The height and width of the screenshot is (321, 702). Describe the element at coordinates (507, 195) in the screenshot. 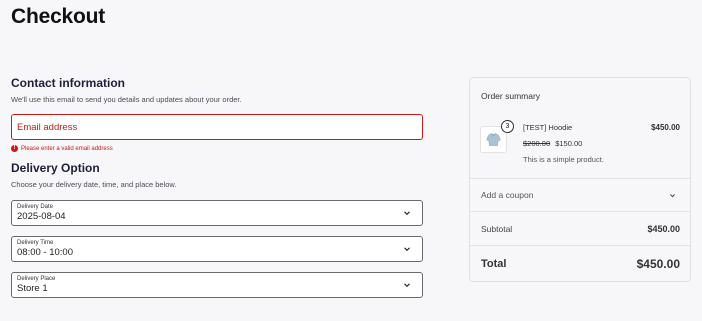

I see `coupon-label: Add a coupon` at that location.